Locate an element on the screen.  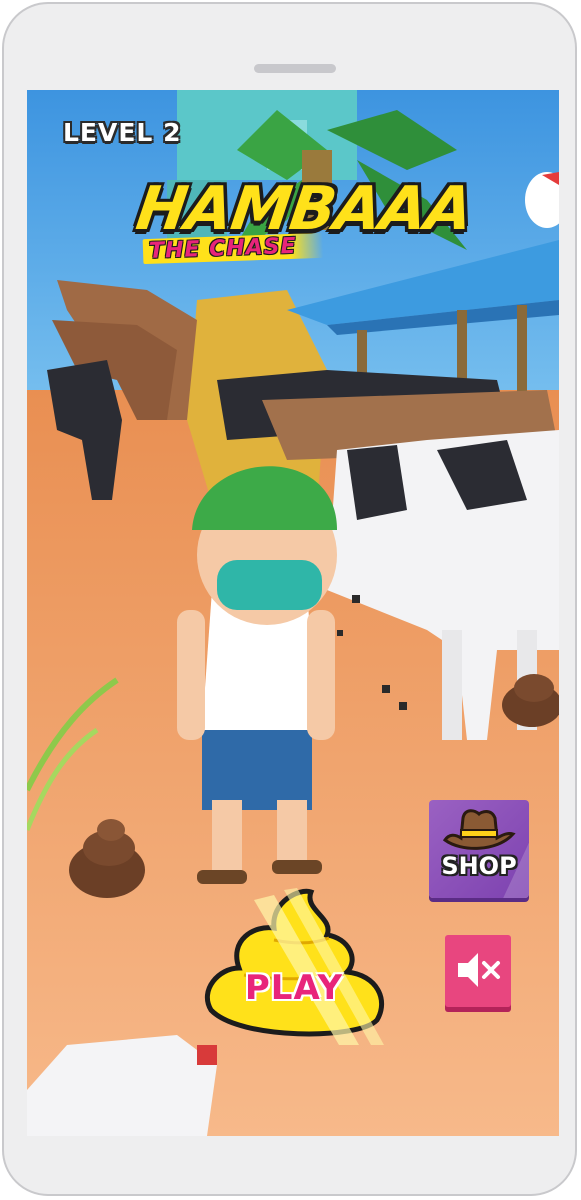
play-button-label: PLAY is located at coordinates (294, 988).